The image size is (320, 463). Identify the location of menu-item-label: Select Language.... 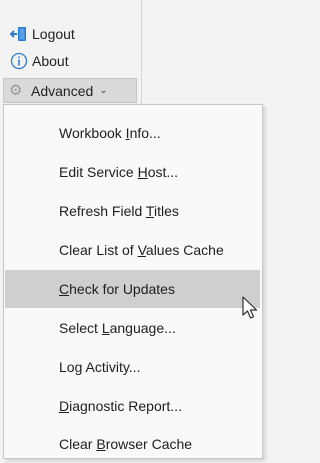
(117, 328).